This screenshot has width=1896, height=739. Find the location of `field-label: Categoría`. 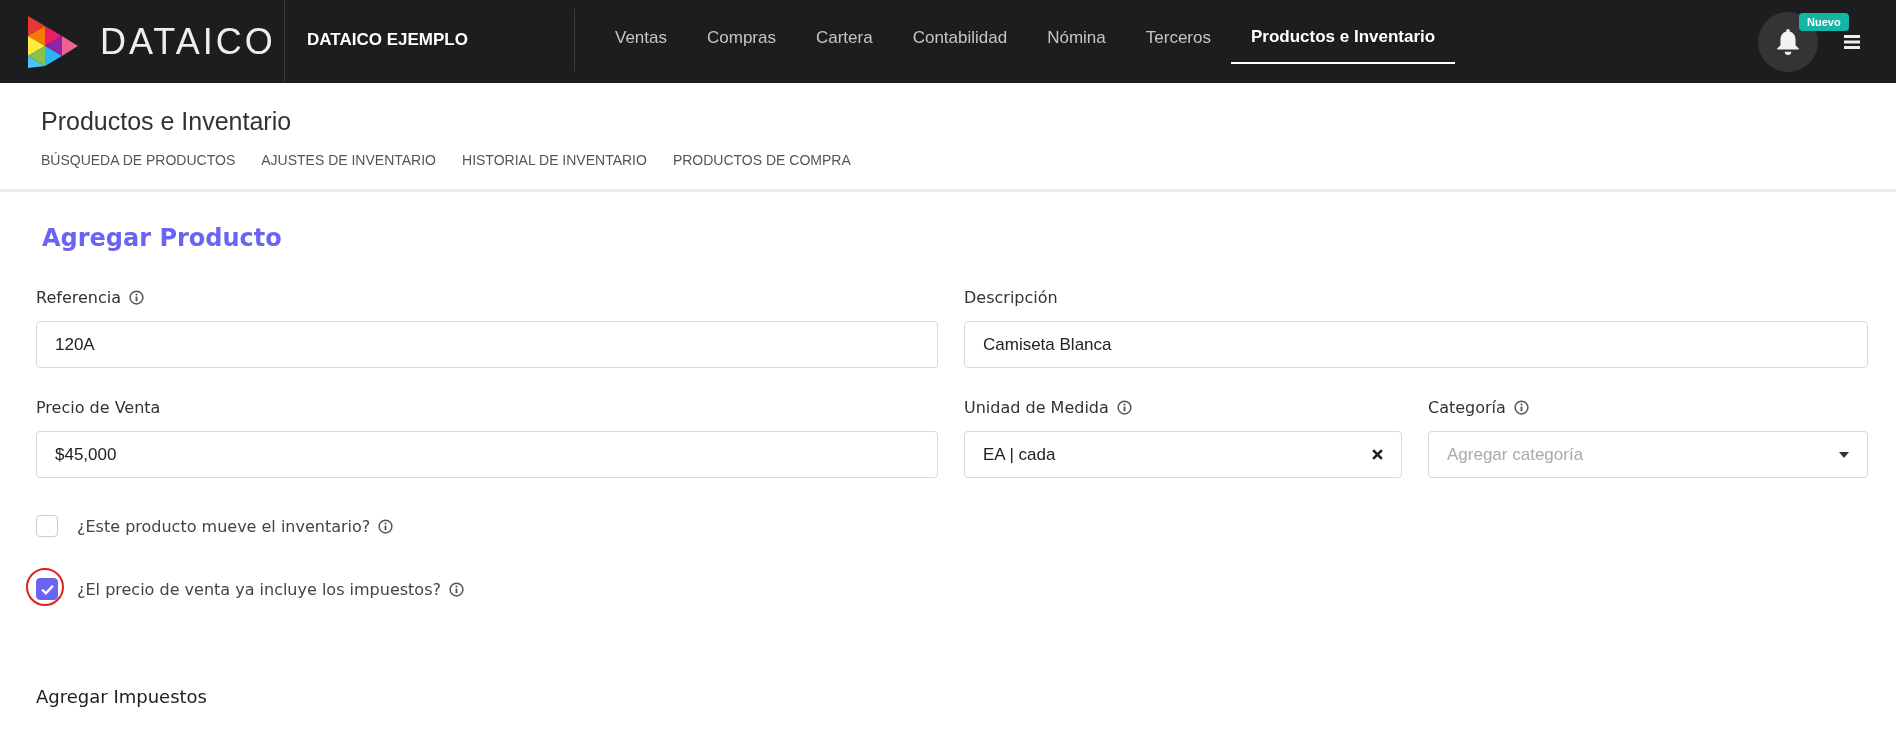

field-label: Categoría is located at coordinates (1467, 407).